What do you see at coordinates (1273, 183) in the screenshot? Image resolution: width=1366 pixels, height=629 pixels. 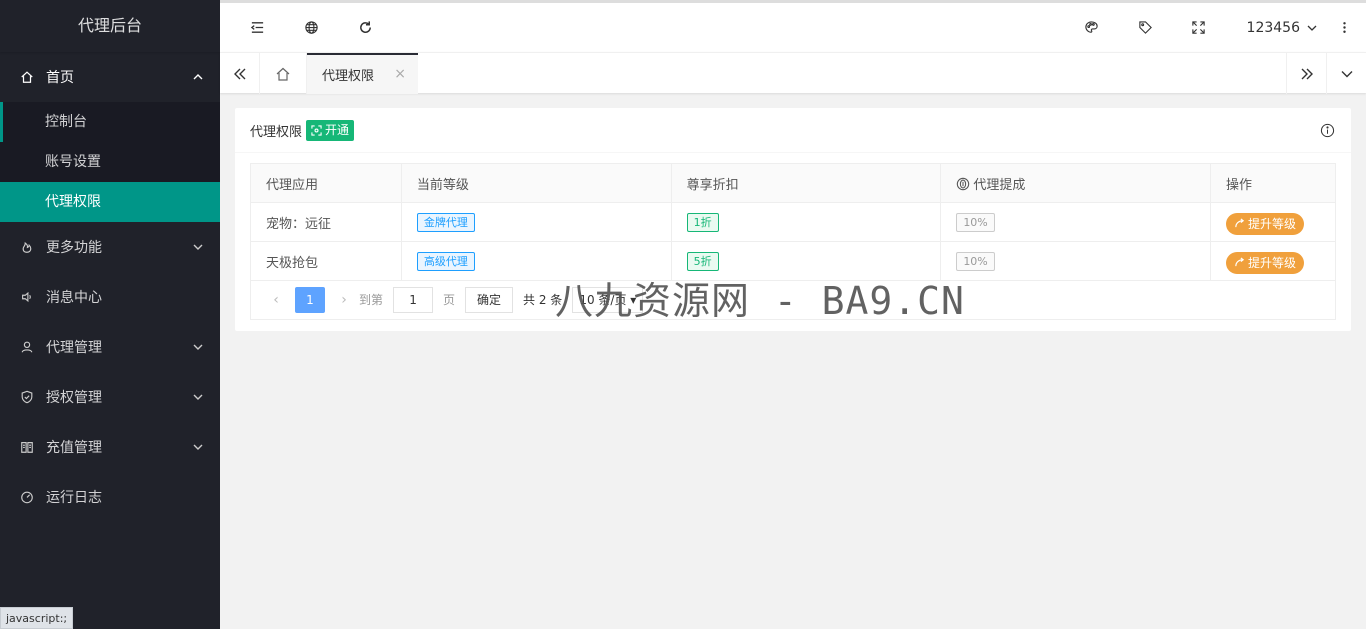 I see `column-header: 操作` at bounding box center [1273, 183].